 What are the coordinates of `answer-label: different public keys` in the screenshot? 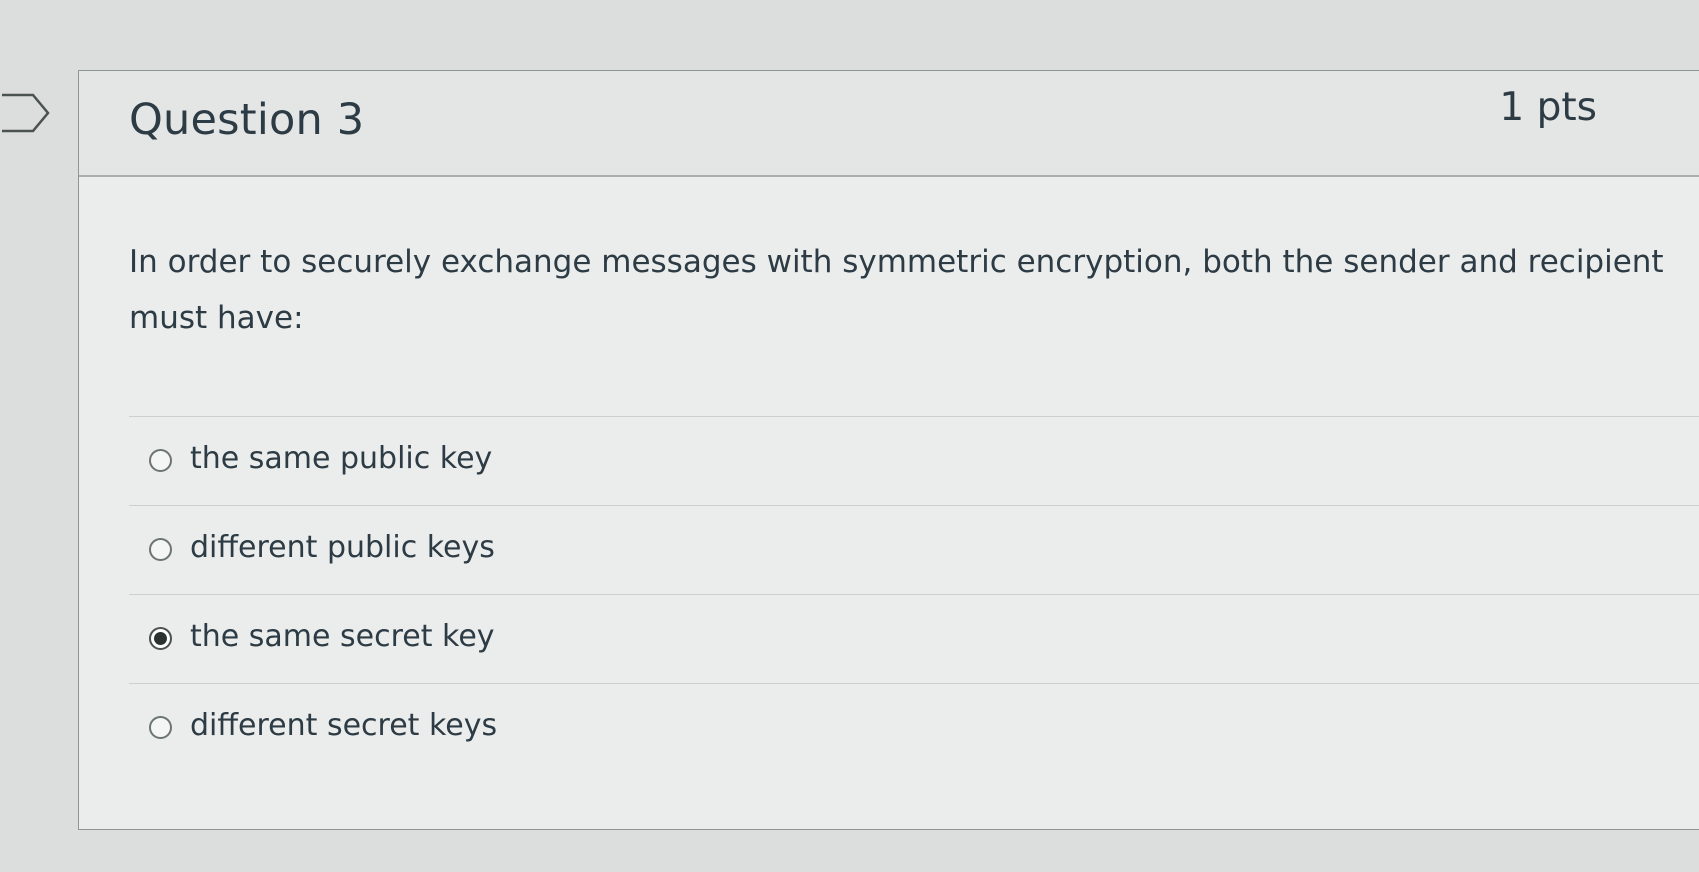 It's located at (342, 547).